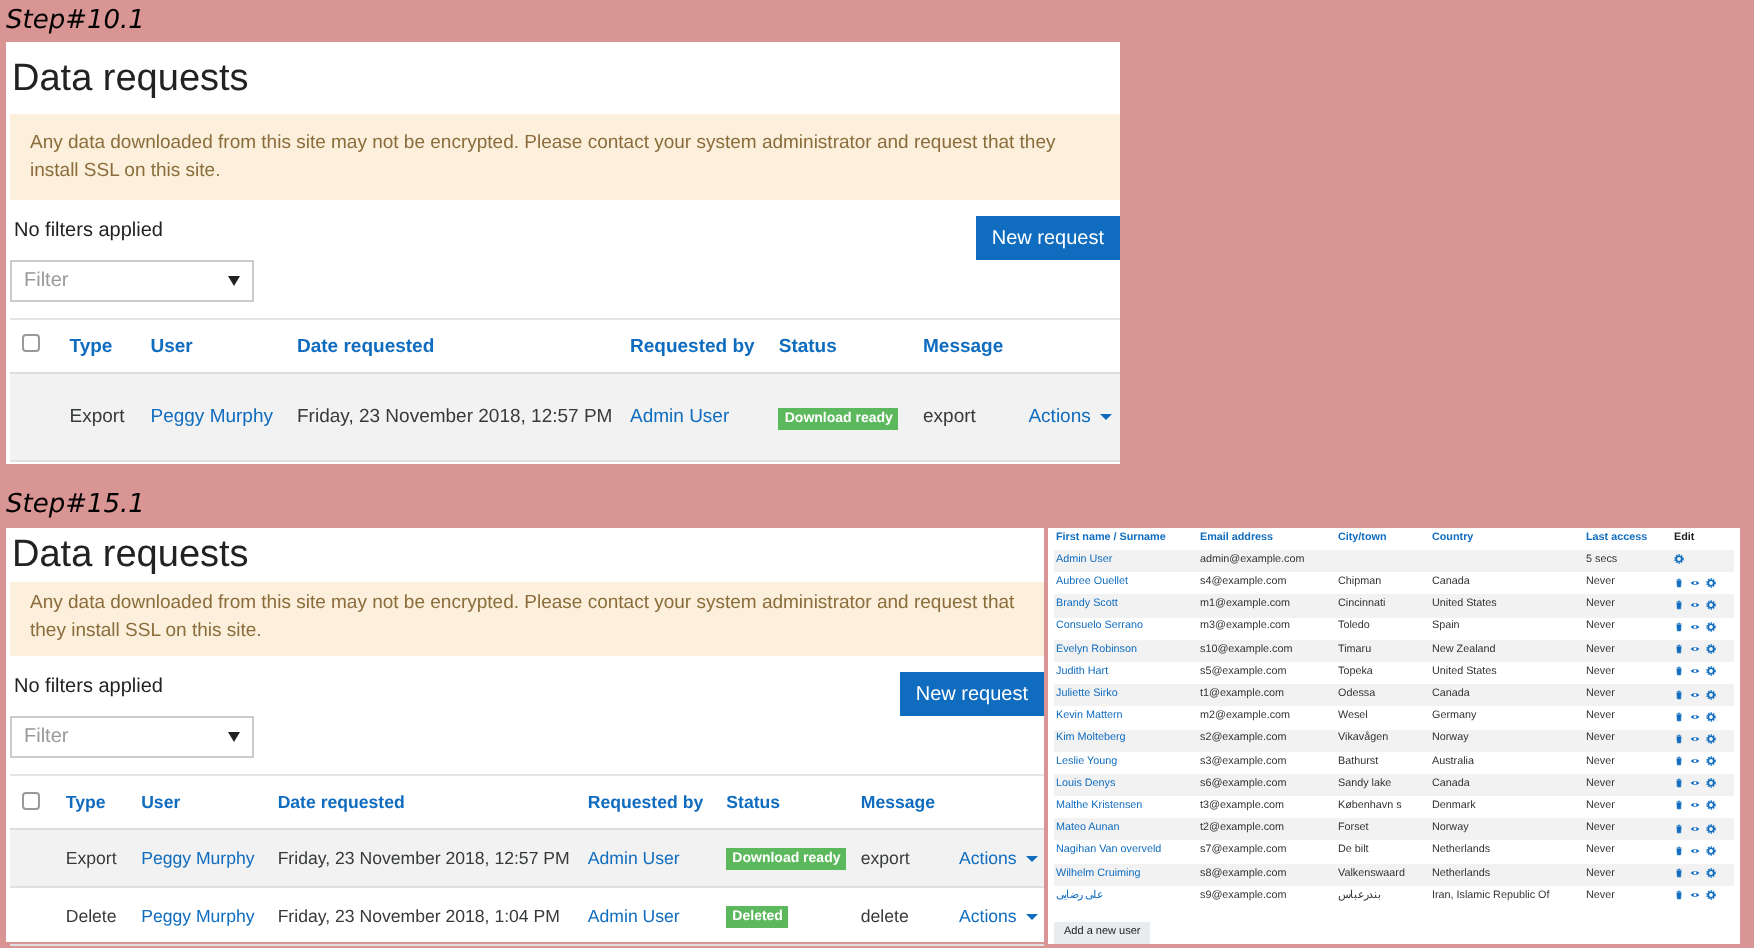 This screenshot has width=1754, height=948. Describe the element at coordinates (75, 22) in the screenshot. I see `step-label: Step#10.1` at that location.